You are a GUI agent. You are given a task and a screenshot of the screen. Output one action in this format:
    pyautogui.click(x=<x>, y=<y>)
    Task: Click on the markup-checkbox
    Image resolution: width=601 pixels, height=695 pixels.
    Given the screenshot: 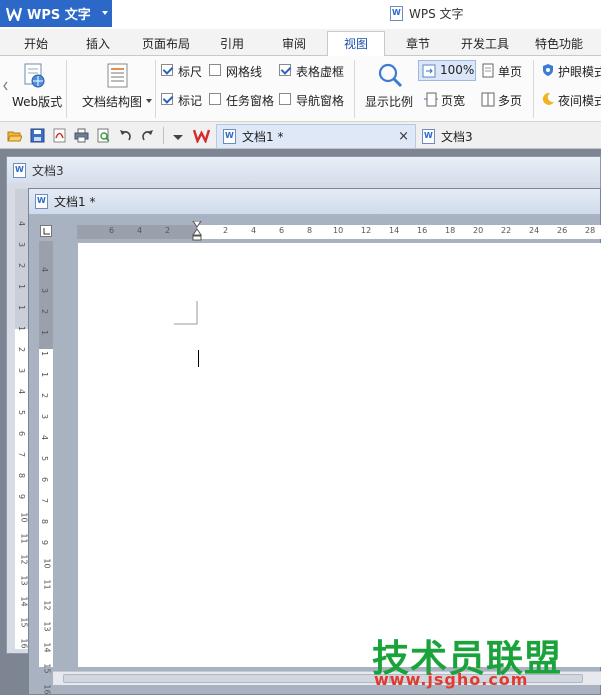 What is the action you would take?
    pyautogui.click(x=167, y=99)
    